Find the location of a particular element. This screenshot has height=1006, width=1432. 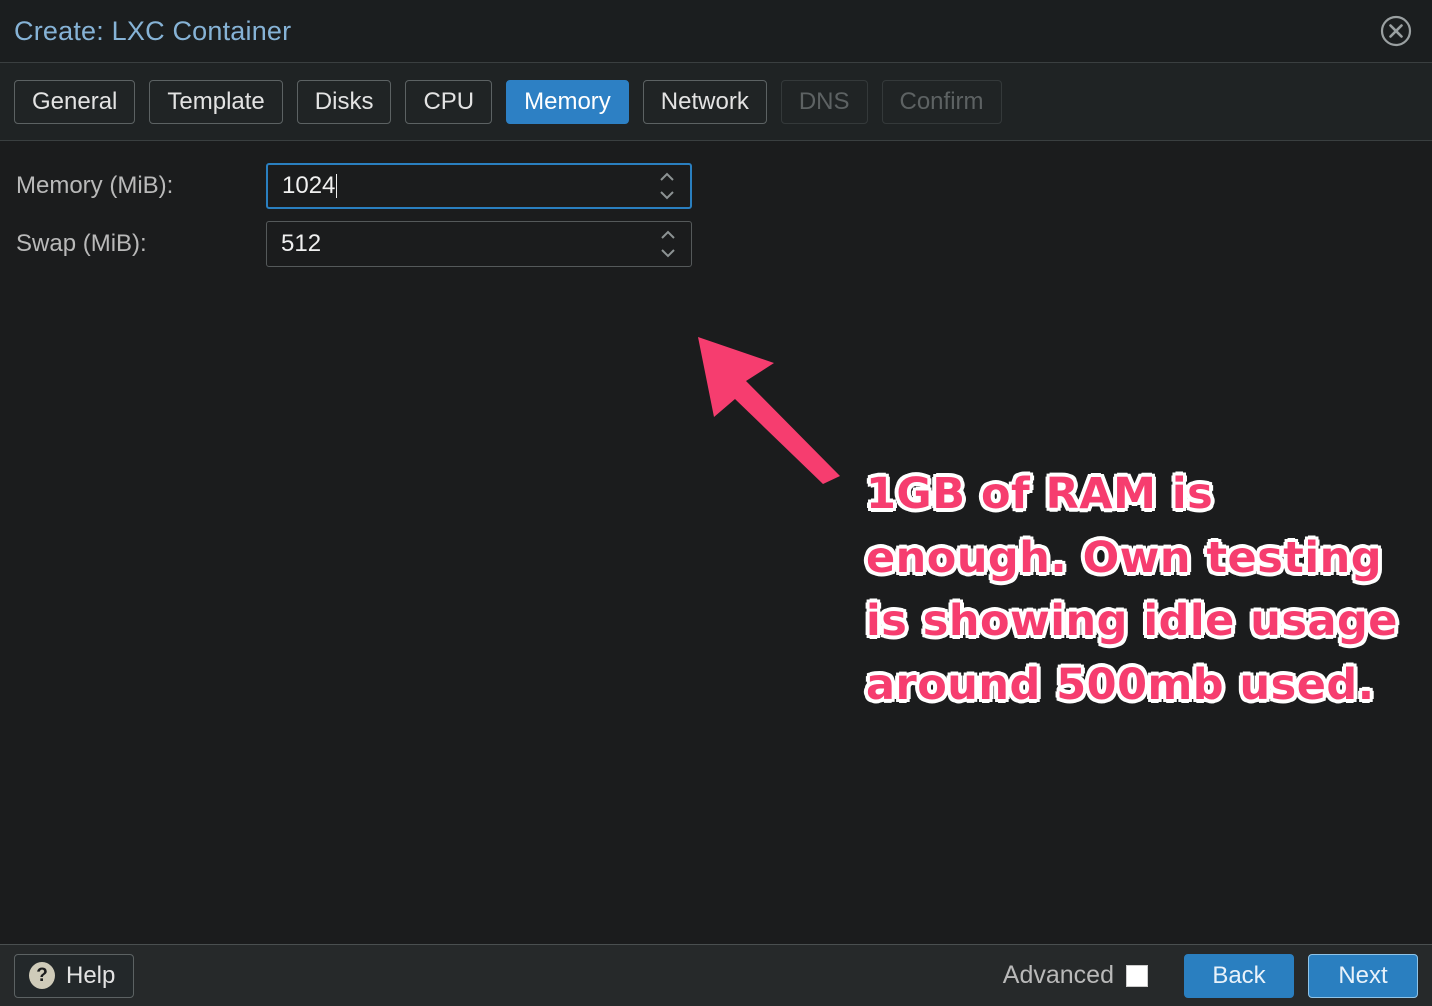

close-icon is located at coordinates (1396, 31).